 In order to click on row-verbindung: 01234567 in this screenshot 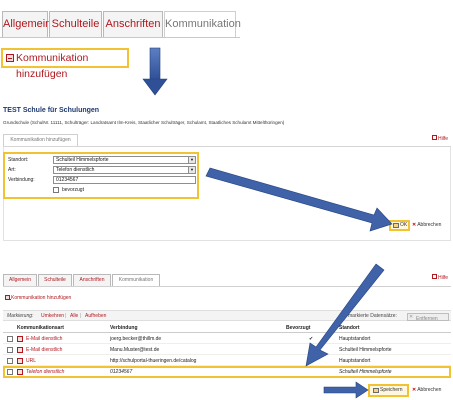, I will do `click(121, 372)`.